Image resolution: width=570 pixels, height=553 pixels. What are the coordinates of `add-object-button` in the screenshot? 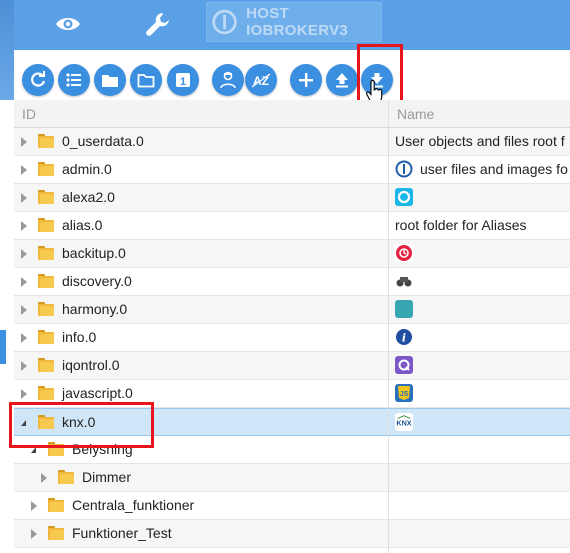 It's located at (306, 80).